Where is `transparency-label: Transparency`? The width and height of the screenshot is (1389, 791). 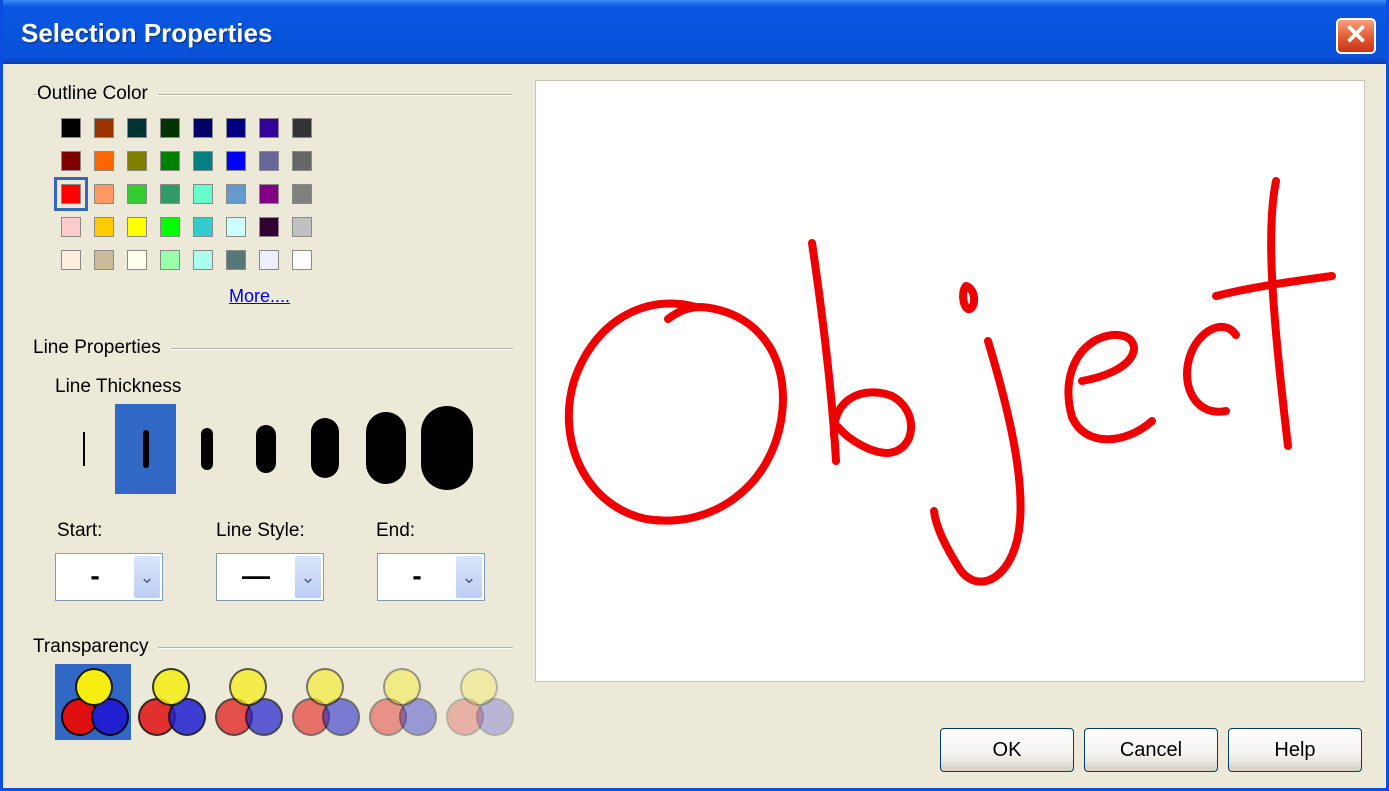 transparency-label: Transparency is located at coordinates (96, 647).